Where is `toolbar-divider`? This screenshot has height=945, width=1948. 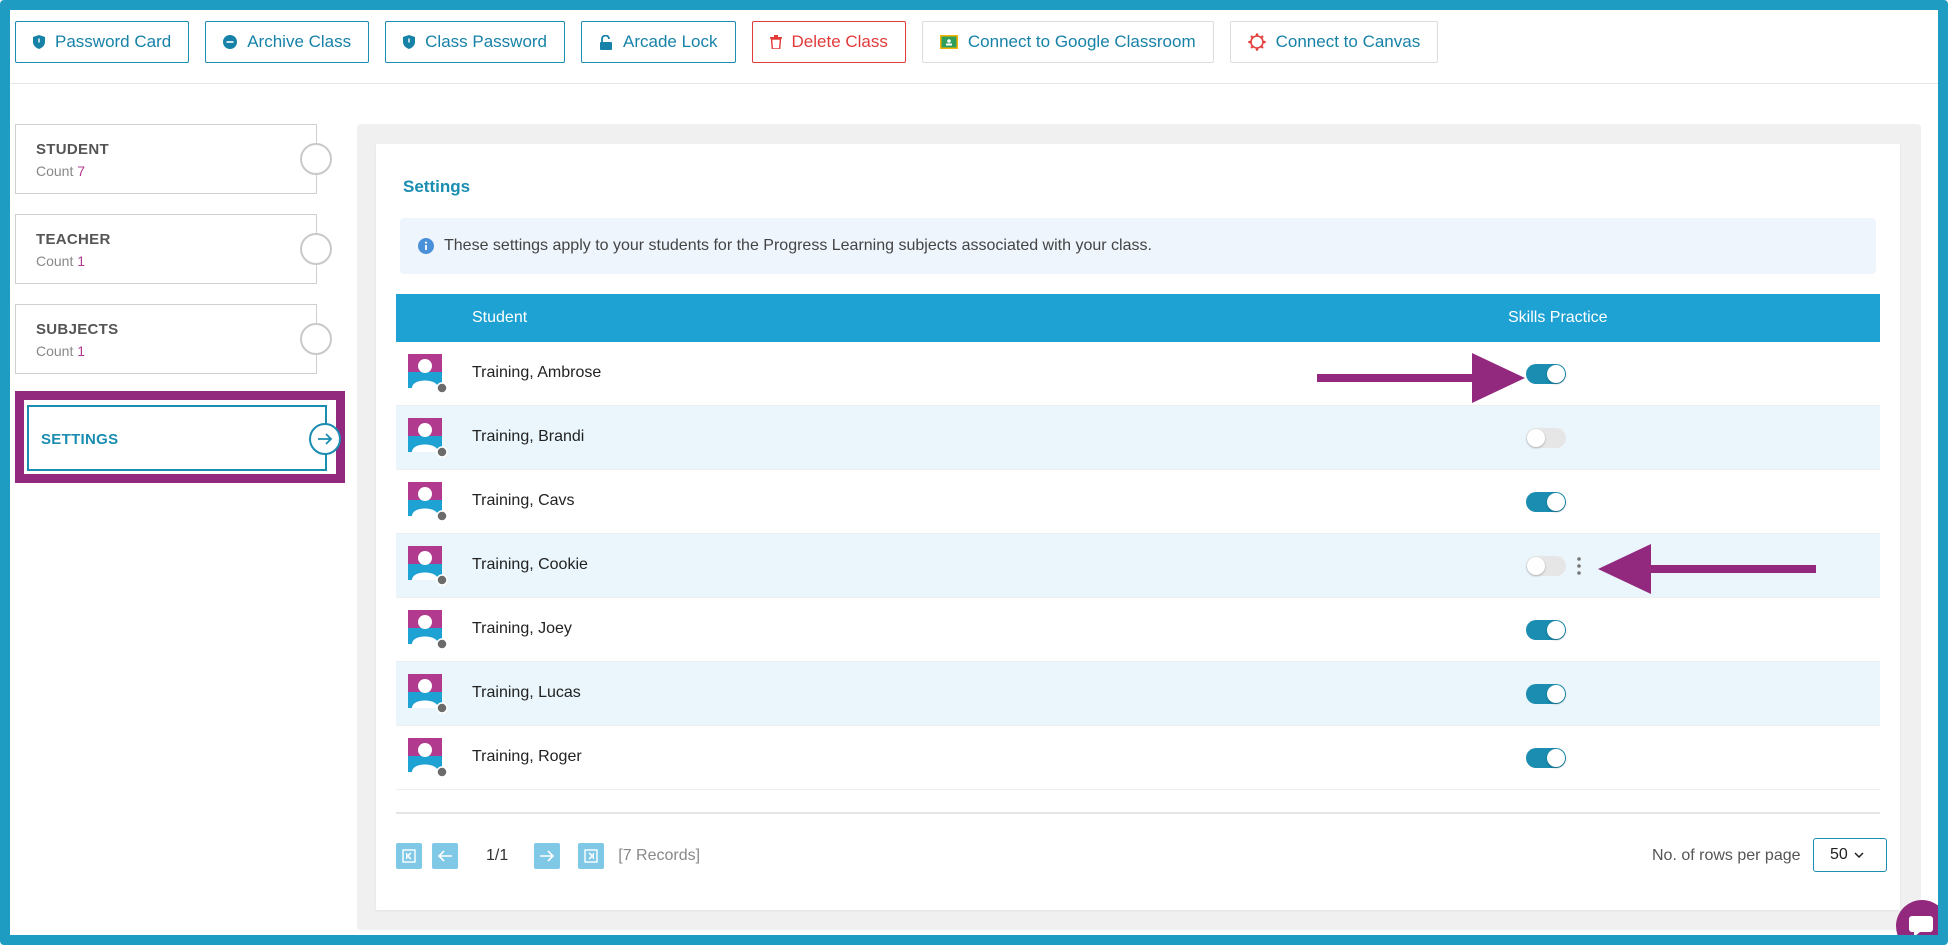
toolbar-divider is located at coordinates (974, 83).